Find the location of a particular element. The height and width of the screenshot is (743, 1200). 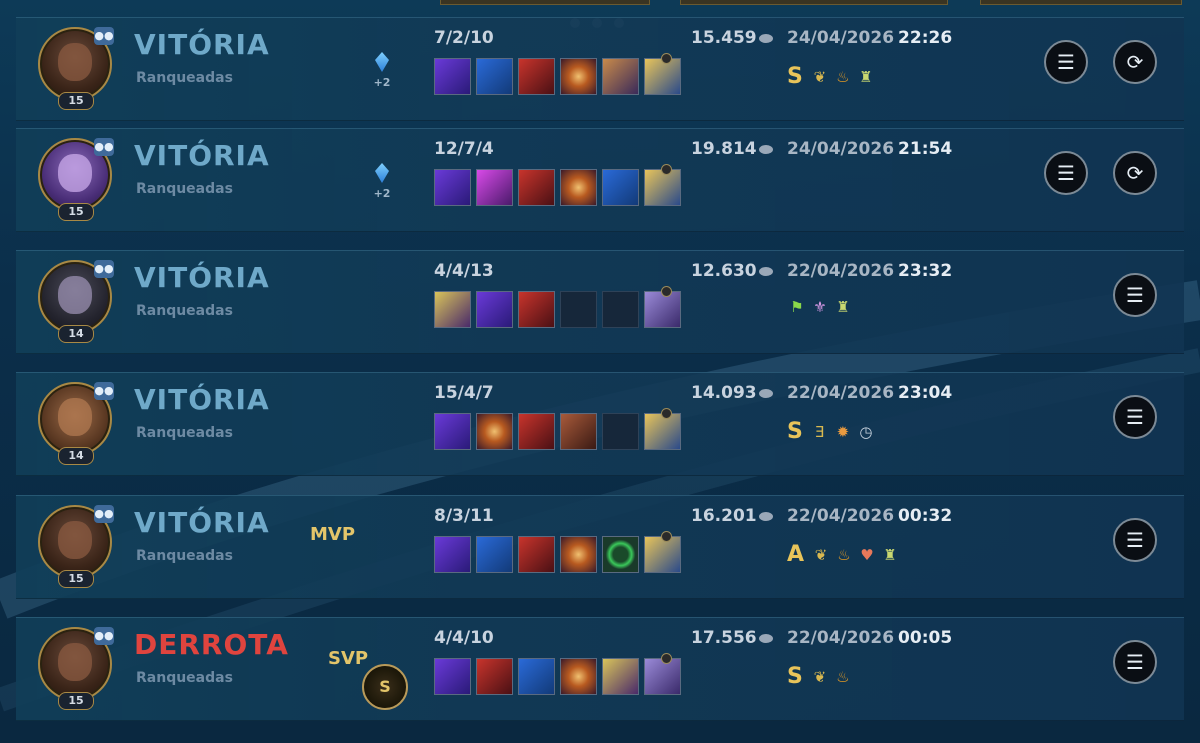

honors: S ❦ ♨ ♜ is located at coordinates (831, 76).